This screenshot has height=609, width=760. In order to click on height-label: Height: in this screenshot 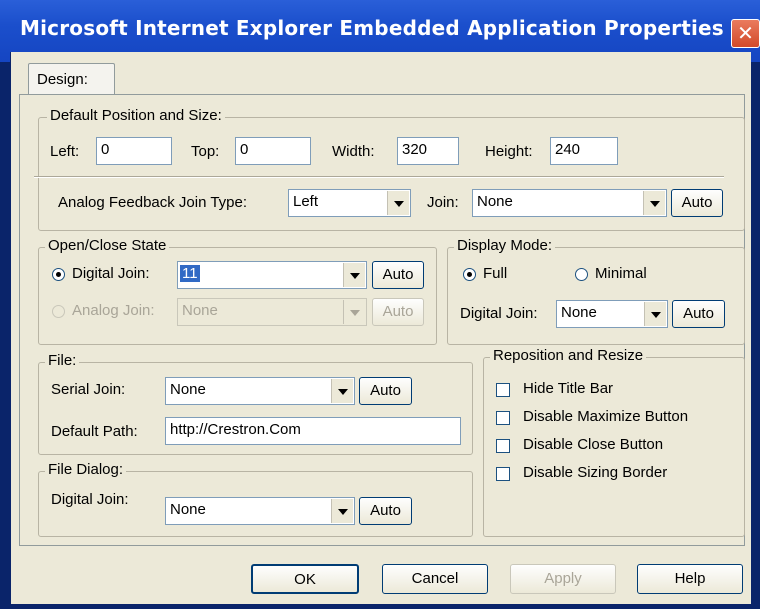, I will do `click(509, 151)`.